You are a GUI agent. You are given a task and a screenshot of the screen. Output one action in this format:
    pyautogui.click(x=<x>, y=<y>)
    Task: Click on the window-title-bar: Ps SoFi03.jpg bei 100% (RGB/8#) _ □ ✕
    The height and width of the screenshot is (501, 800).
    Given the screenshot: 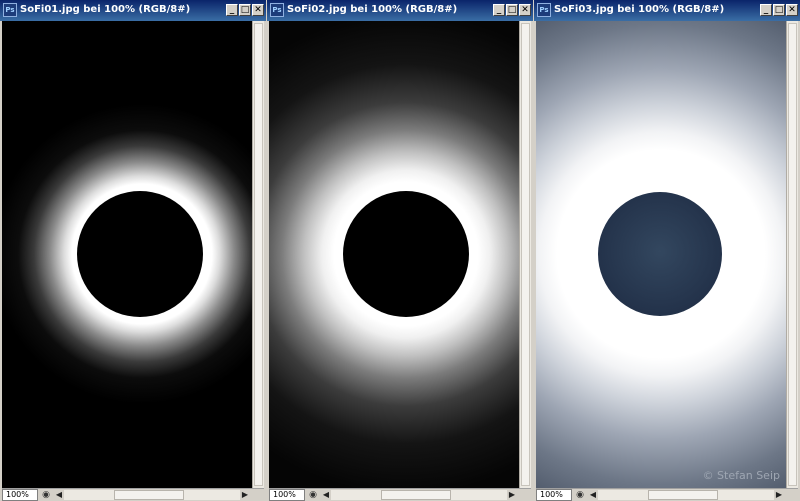 What is the action you would take?
    pyautogui.click(x=667, y=10)
    